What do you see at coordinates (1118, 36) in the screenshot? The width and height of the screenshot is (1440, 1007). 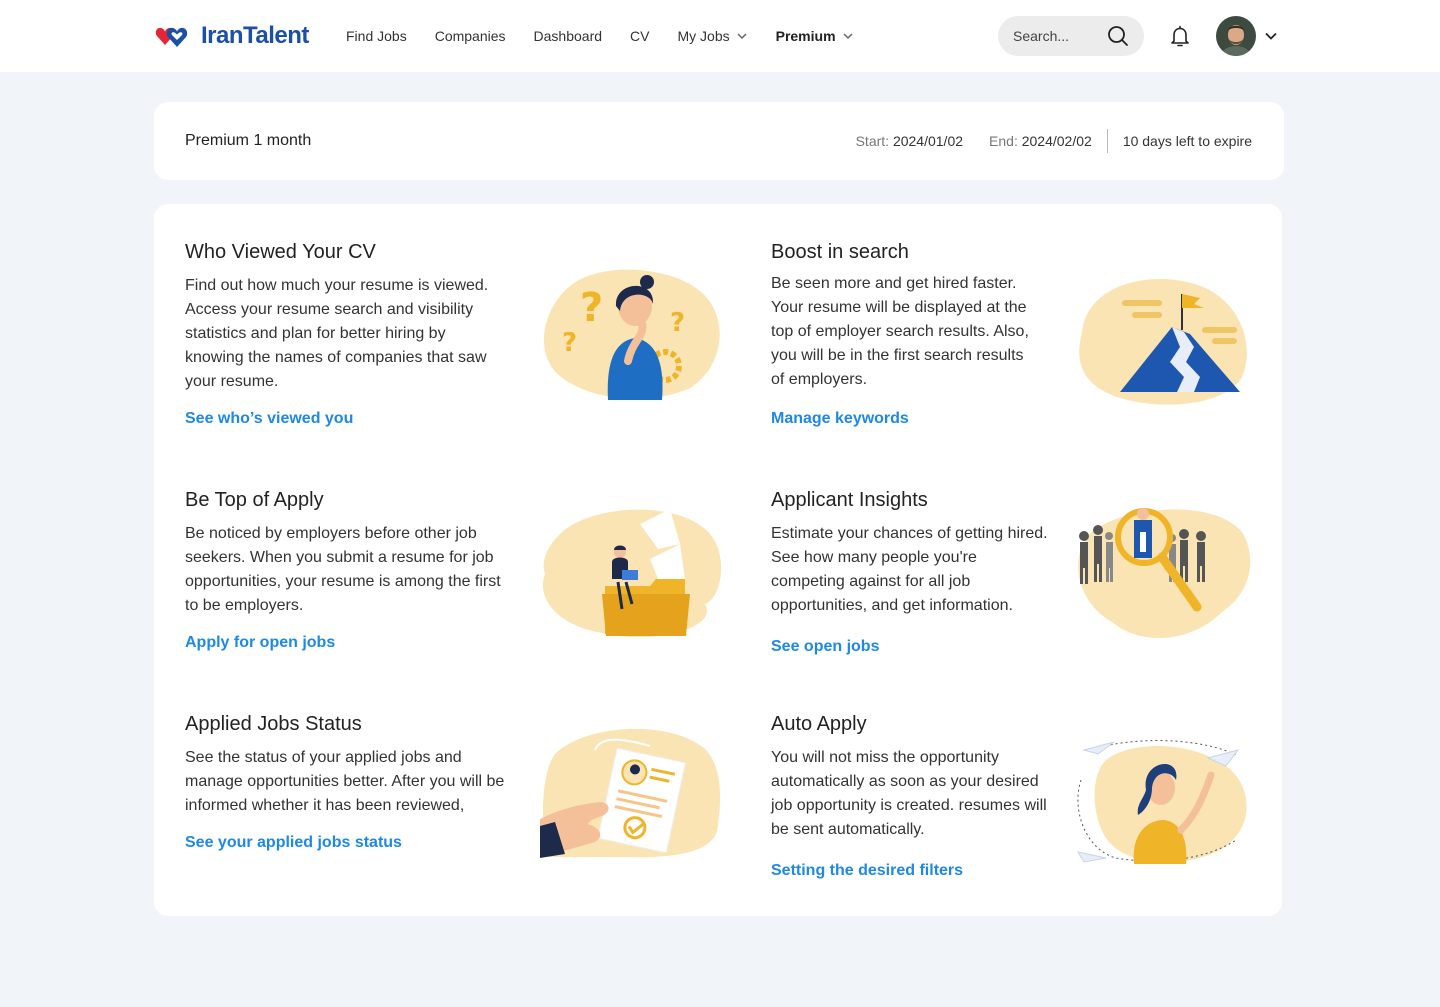 I see `search-icon` at bounding box center [1118, 36].